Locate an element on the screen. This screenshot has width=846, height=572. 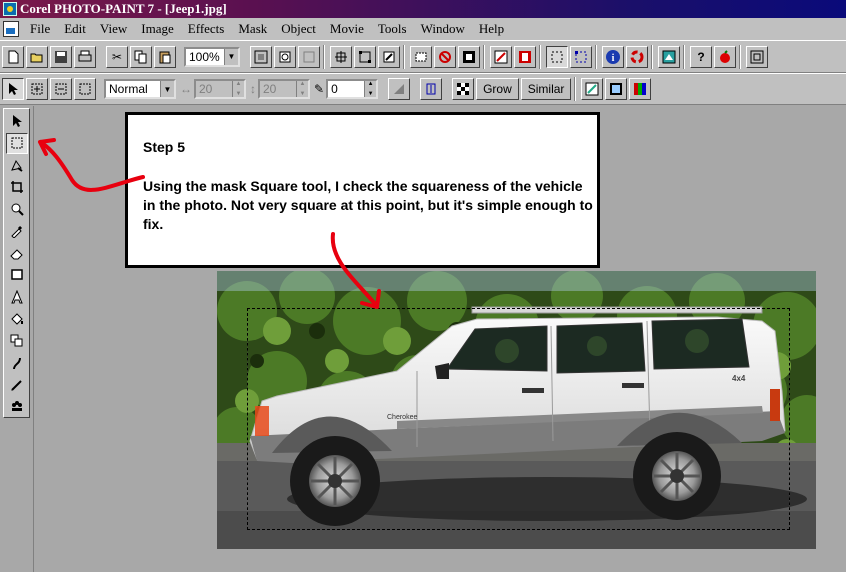
width-spinner: ▲ ▼ is located at coordinates (238, 89).